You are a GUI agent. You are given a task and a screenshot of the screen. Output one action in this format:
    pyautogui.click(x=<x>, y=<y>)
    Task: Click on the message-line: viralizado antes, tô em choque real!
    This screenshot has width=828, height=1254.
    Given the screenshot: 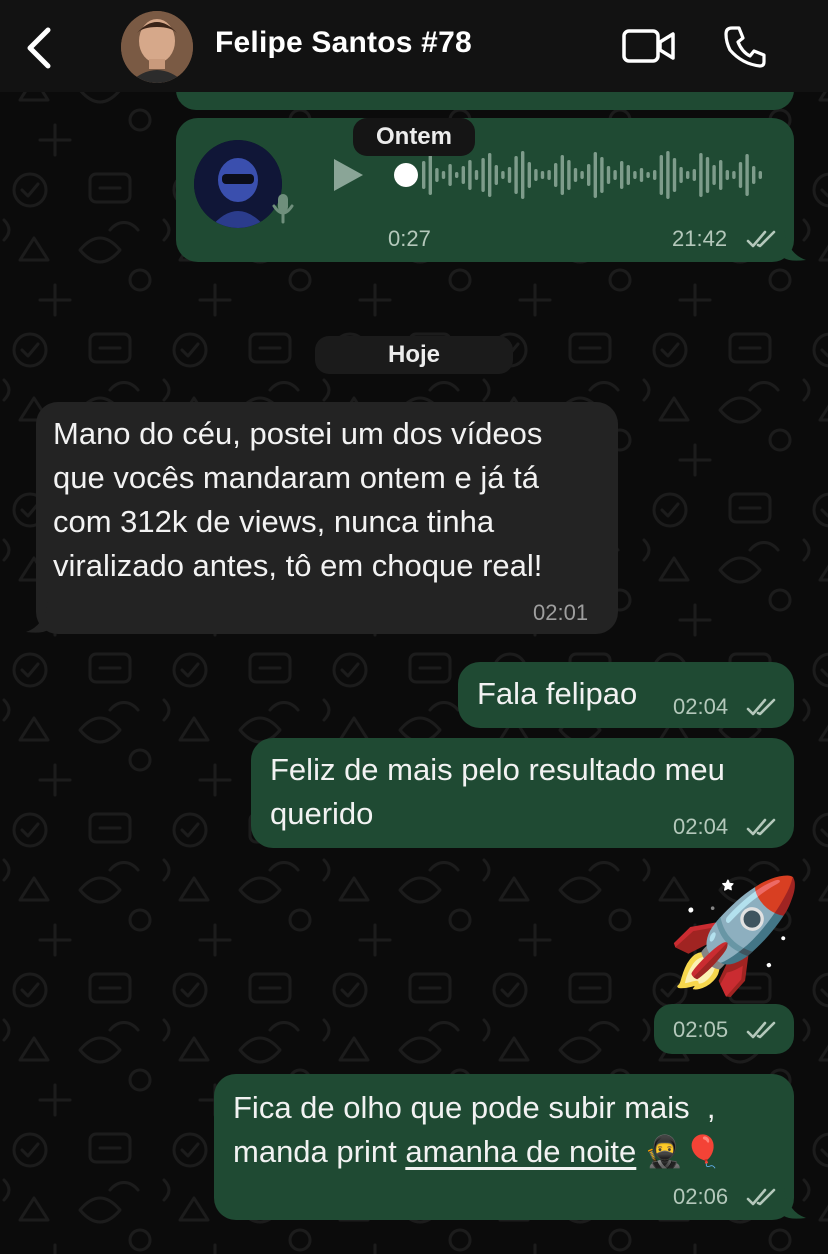 What is the action you would take?
    pyautogui.click(x=298, y=565)
    